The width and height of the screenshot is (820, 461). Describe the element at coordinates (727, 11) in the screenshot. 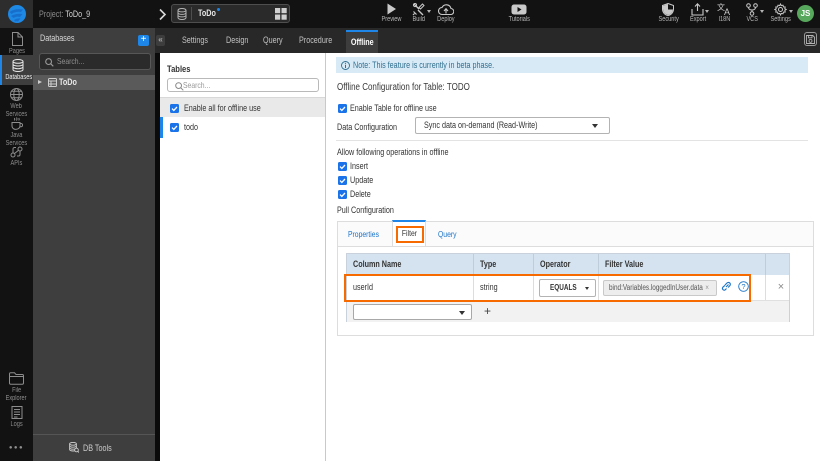

I see `svg-text: A` at that location.